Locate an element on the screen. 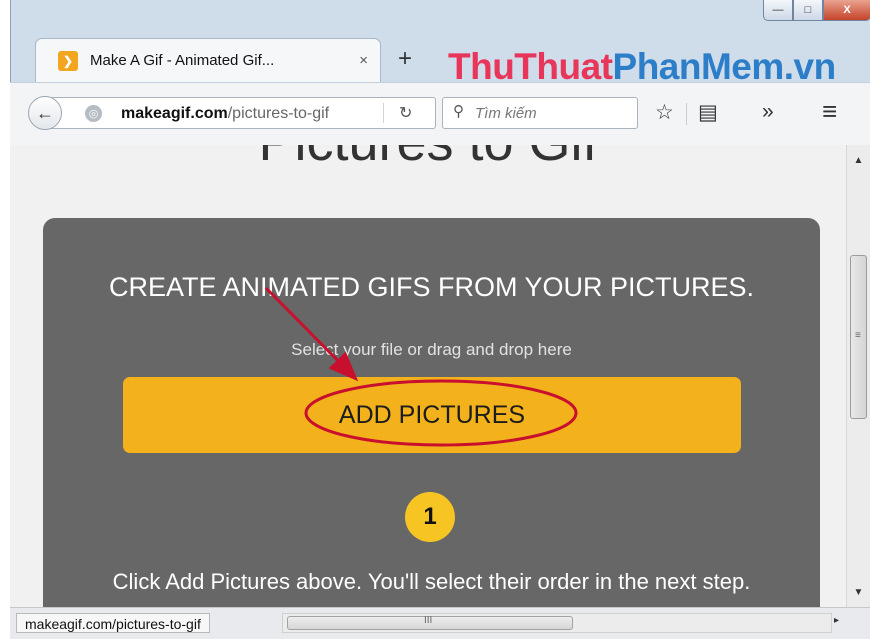 The width and height of the screenshot is (870, 639). minimize-button: — is located at coordinates (778, 10).